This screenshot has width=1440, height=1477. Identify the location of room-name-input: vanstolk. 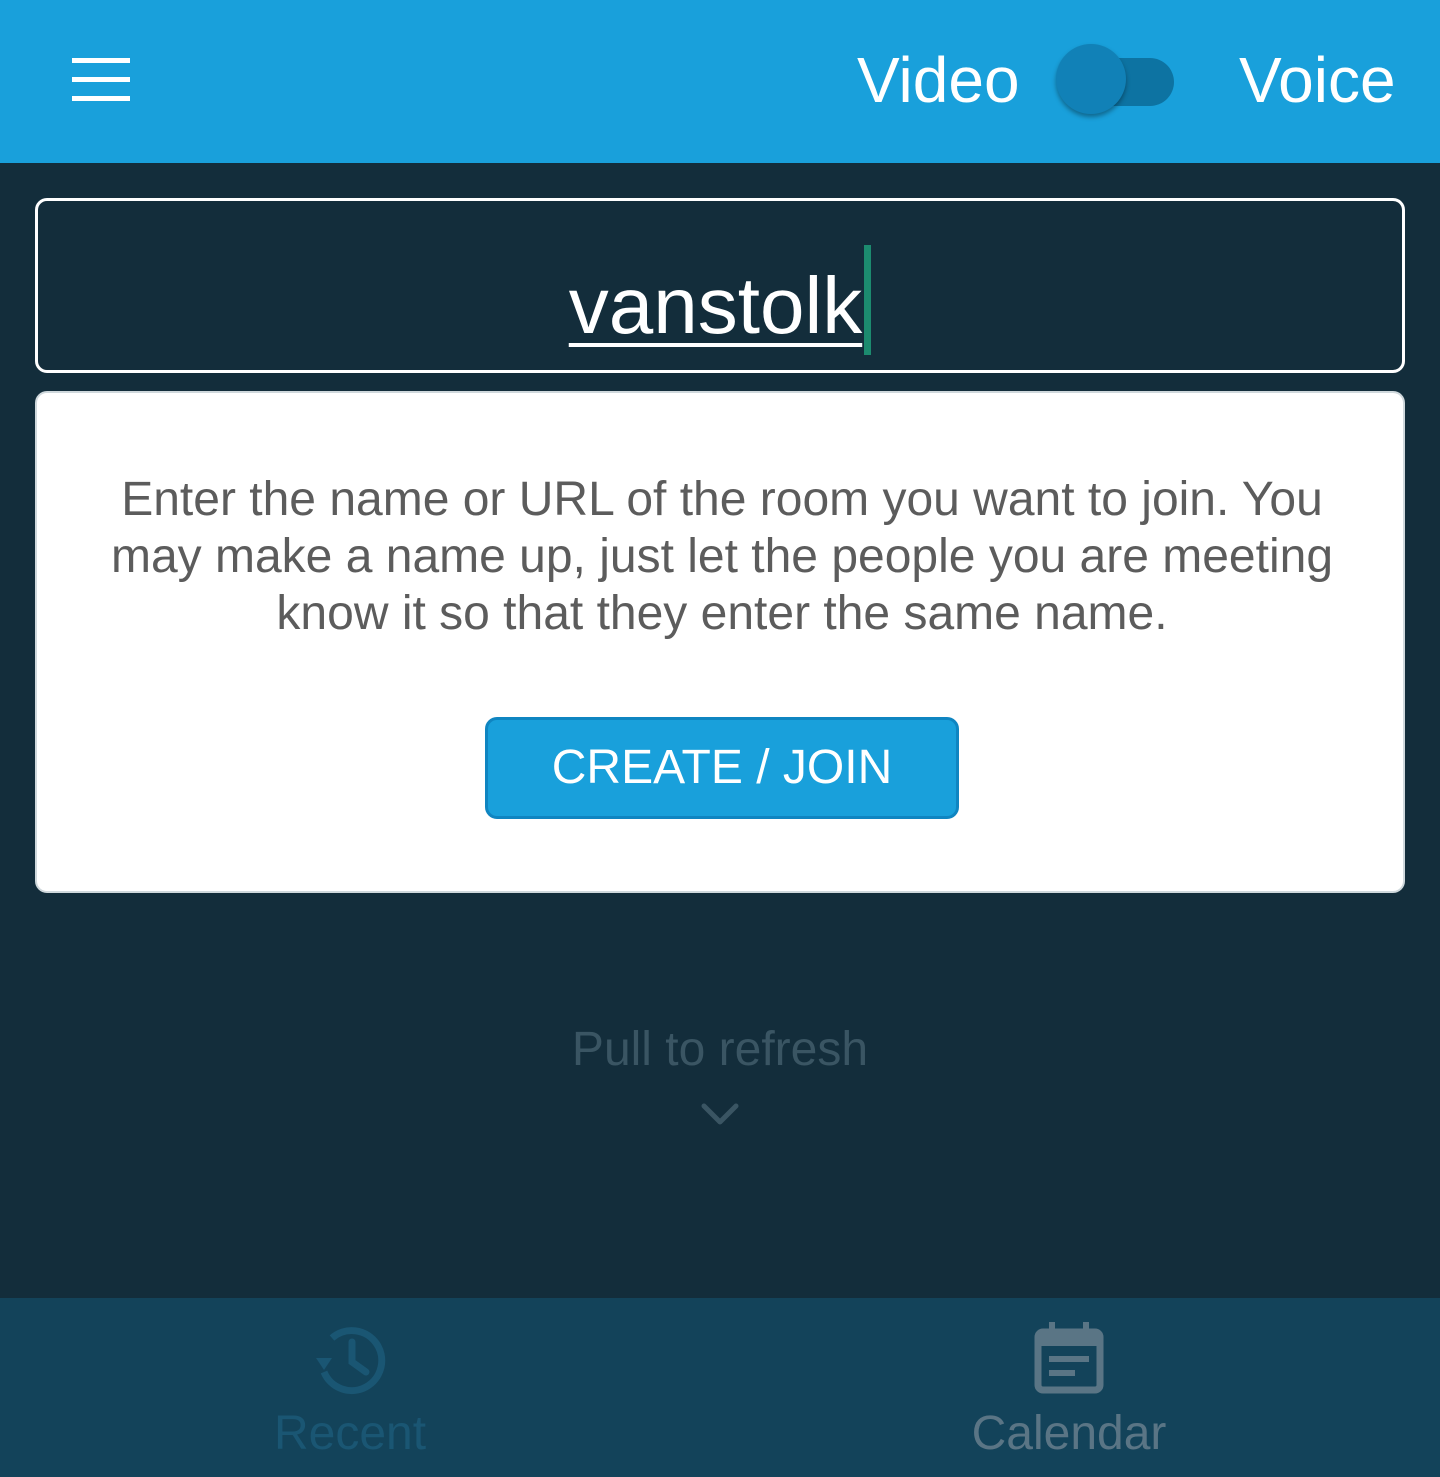
(720, 285).